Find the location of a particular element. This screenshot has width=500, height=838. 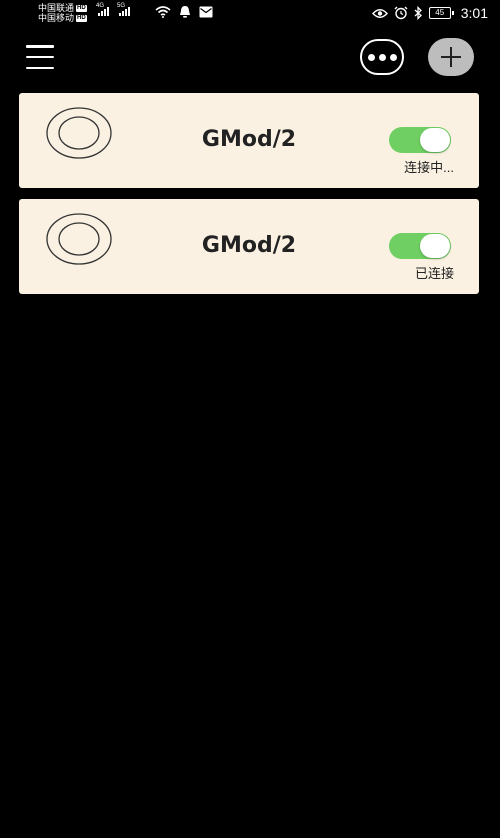

carrier-info: 中国联通 HD 中国移动 HD is located at coordinates (62, 13).